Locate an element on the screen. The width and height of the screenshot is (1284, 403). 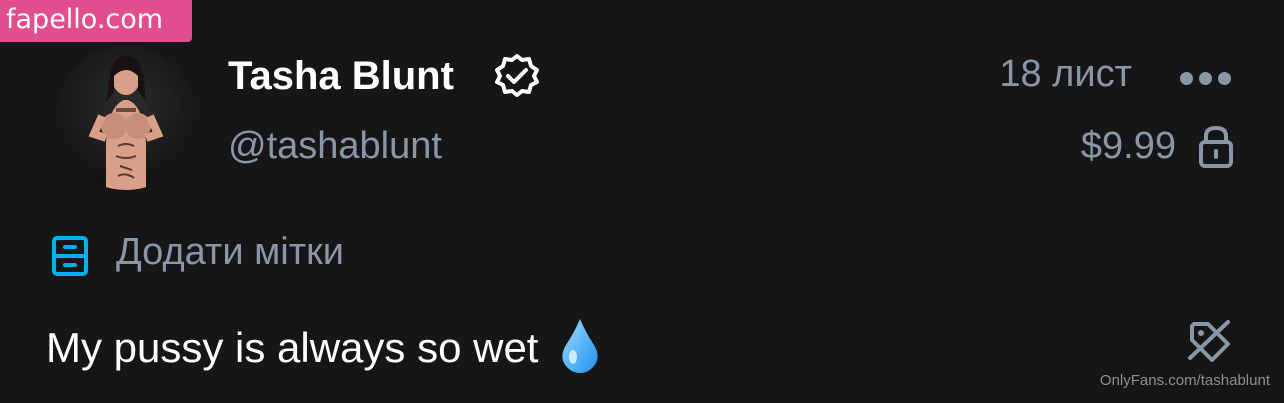
tag-list-icon is located at coordinates (72, 256).